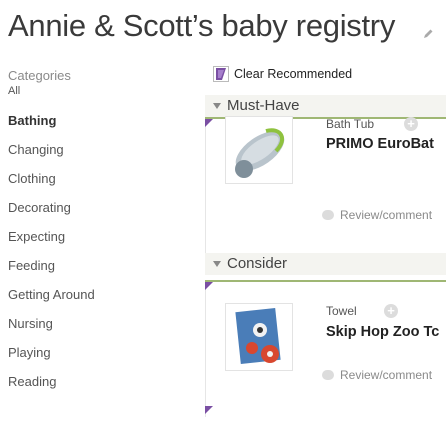  I want to click on category-item: Changing, so click(51, 152).